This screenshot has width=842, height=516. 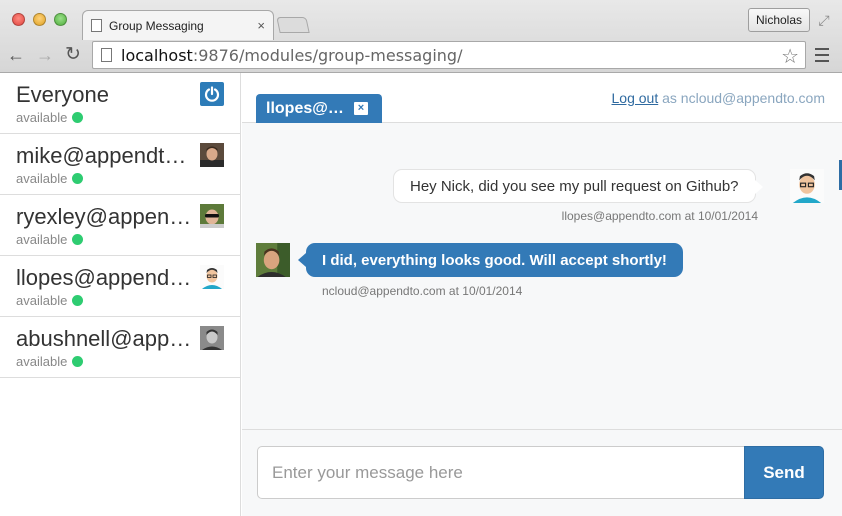 I want to click on contact-name: Everyone, so click(x=62, y=94).